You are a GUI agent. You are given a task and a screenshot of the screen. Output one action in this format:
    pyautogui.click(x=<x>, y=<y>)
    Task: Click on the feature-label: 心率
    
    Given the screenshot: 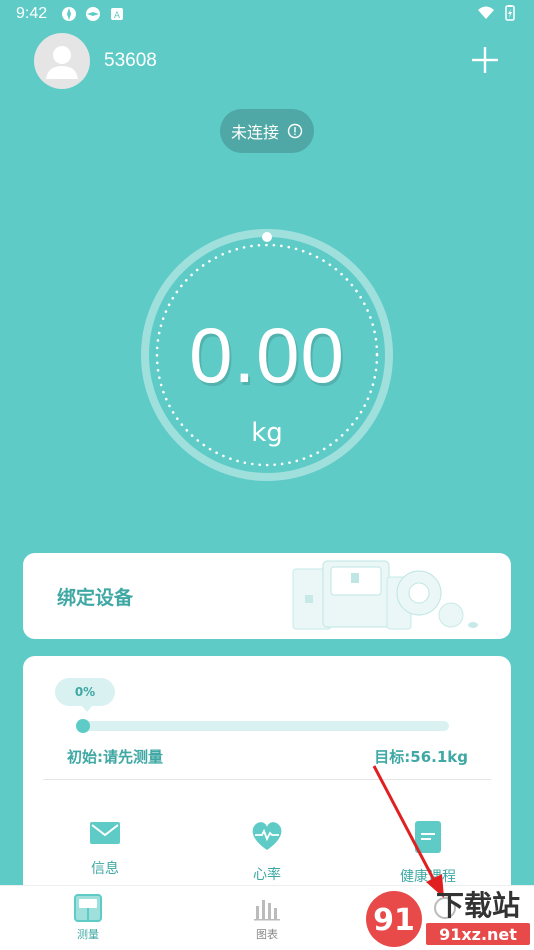 What is the action you would take?
    pyautogui.click(x=267, y=875)
    